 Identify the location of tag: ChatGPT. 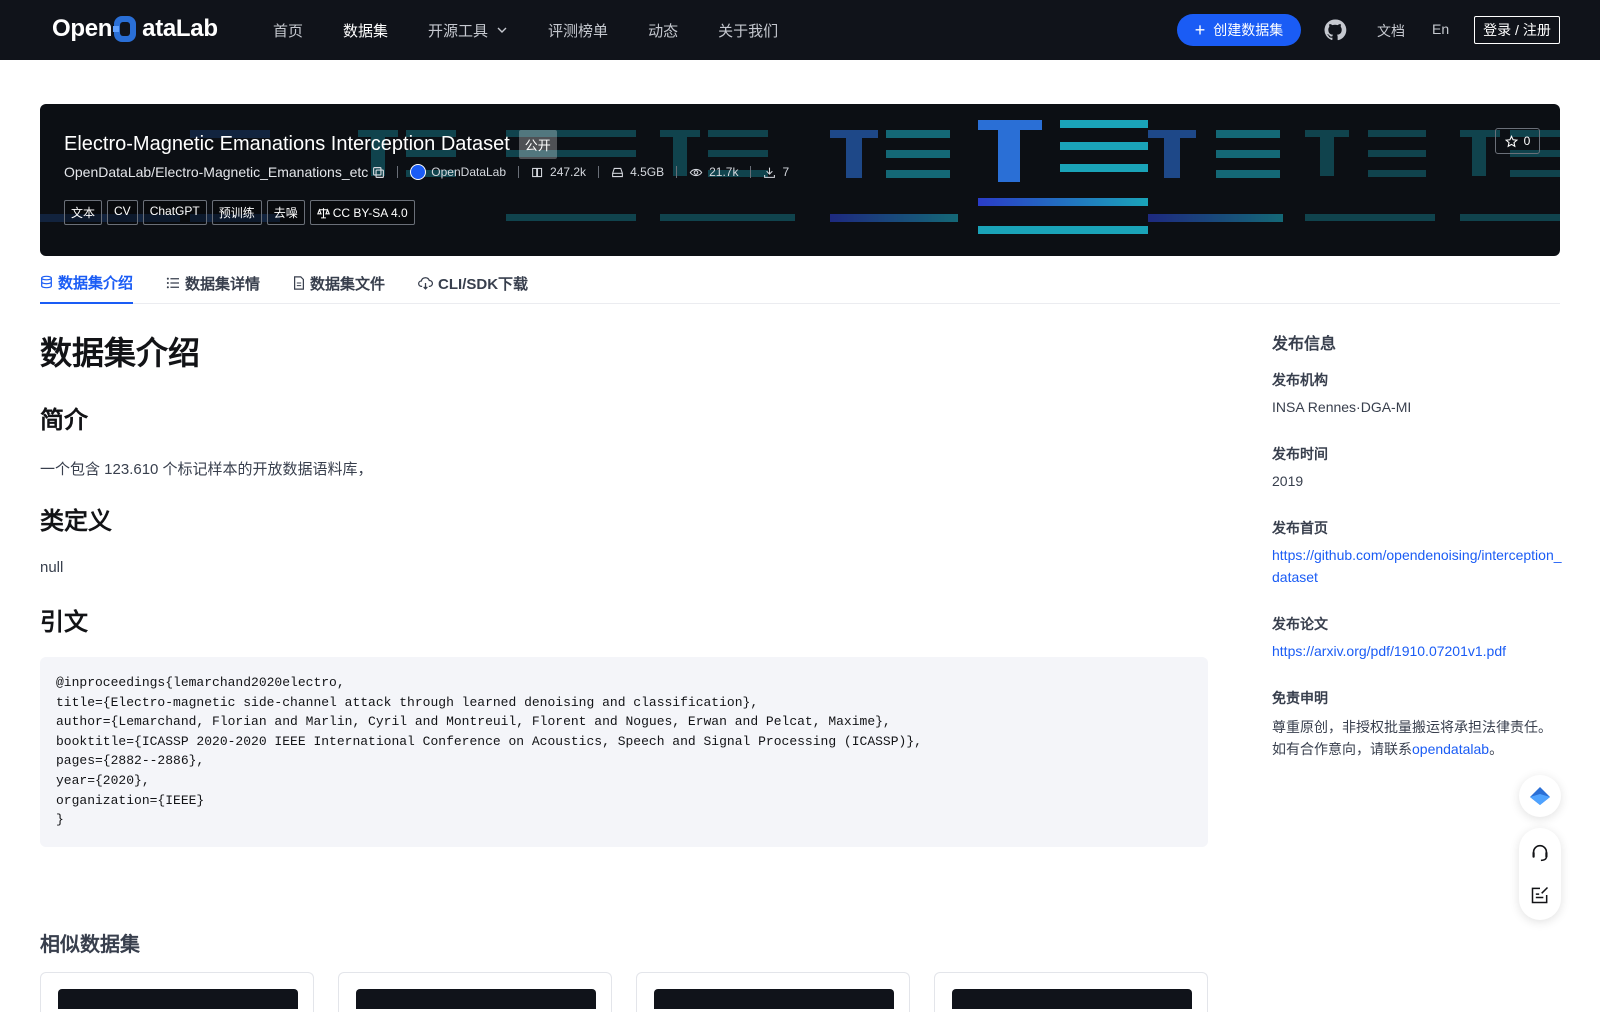
(174, 212).